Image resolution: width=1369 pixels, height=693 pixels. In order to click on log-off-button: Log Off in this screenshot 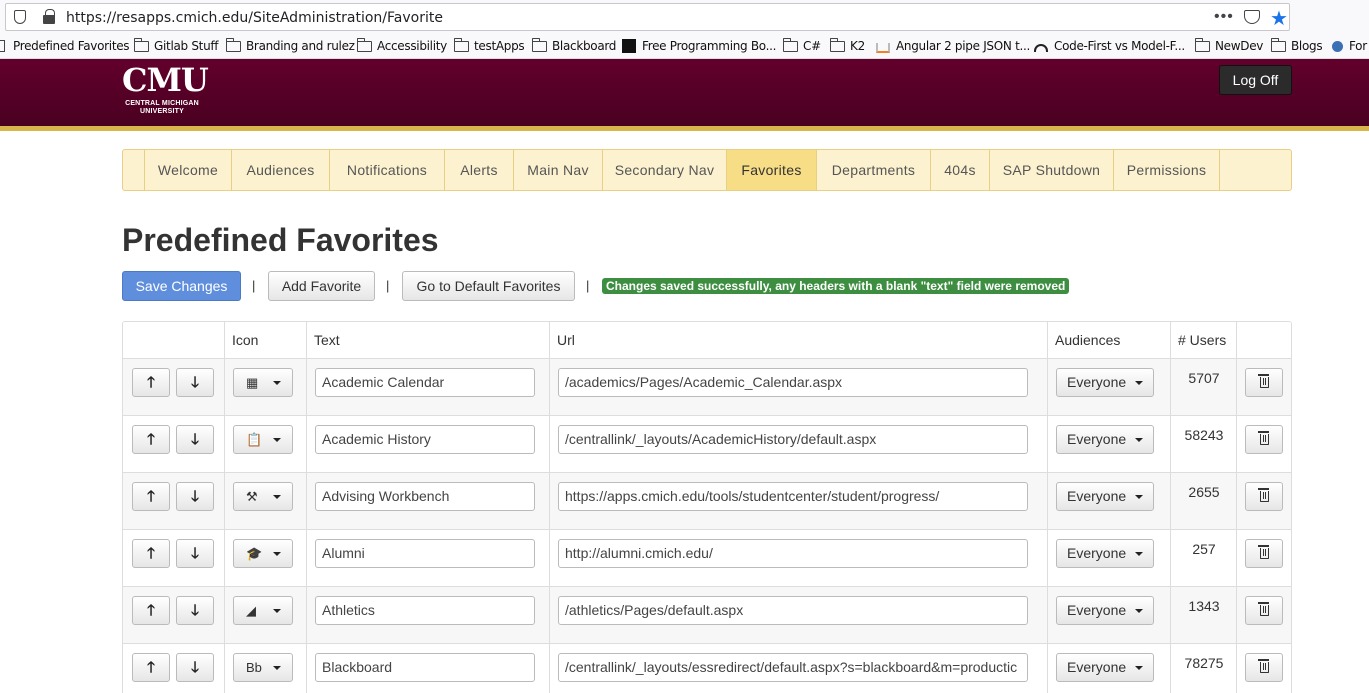, I will do `click(1255, 80)`.